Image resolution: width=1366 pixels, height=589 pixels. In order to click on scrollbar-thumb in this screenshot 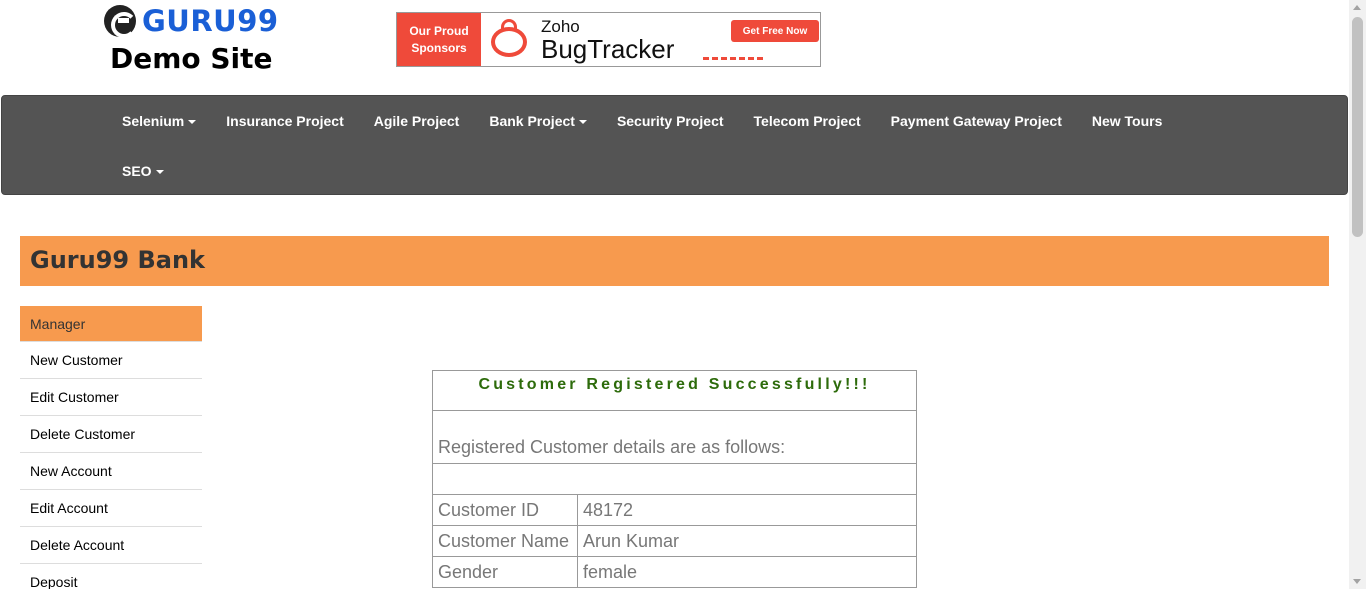, I will do `click(1357, 127)`.